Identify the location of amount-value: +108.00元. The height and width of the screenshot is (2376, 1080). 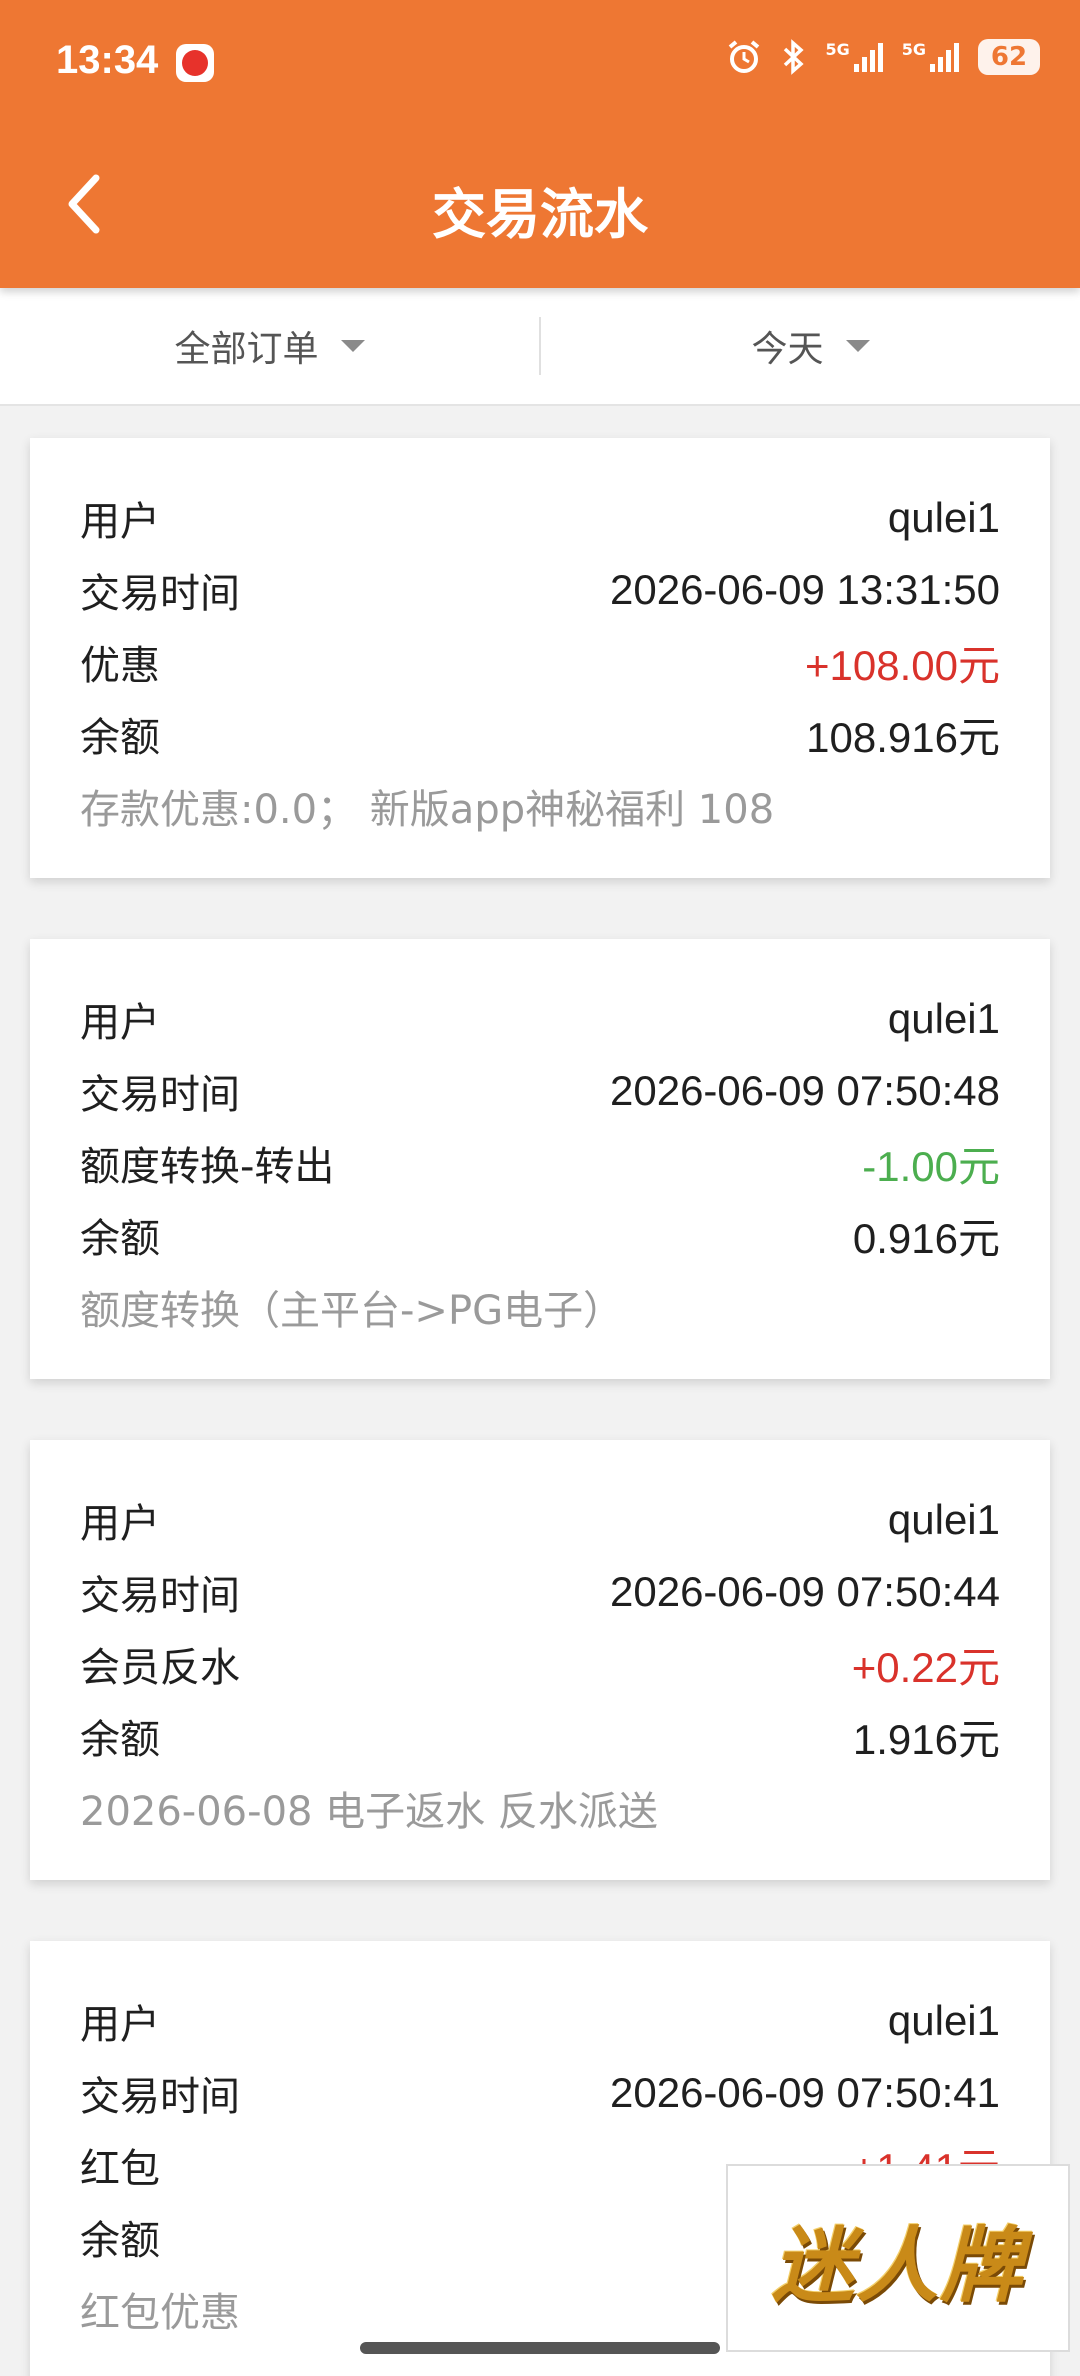
(902, 665).